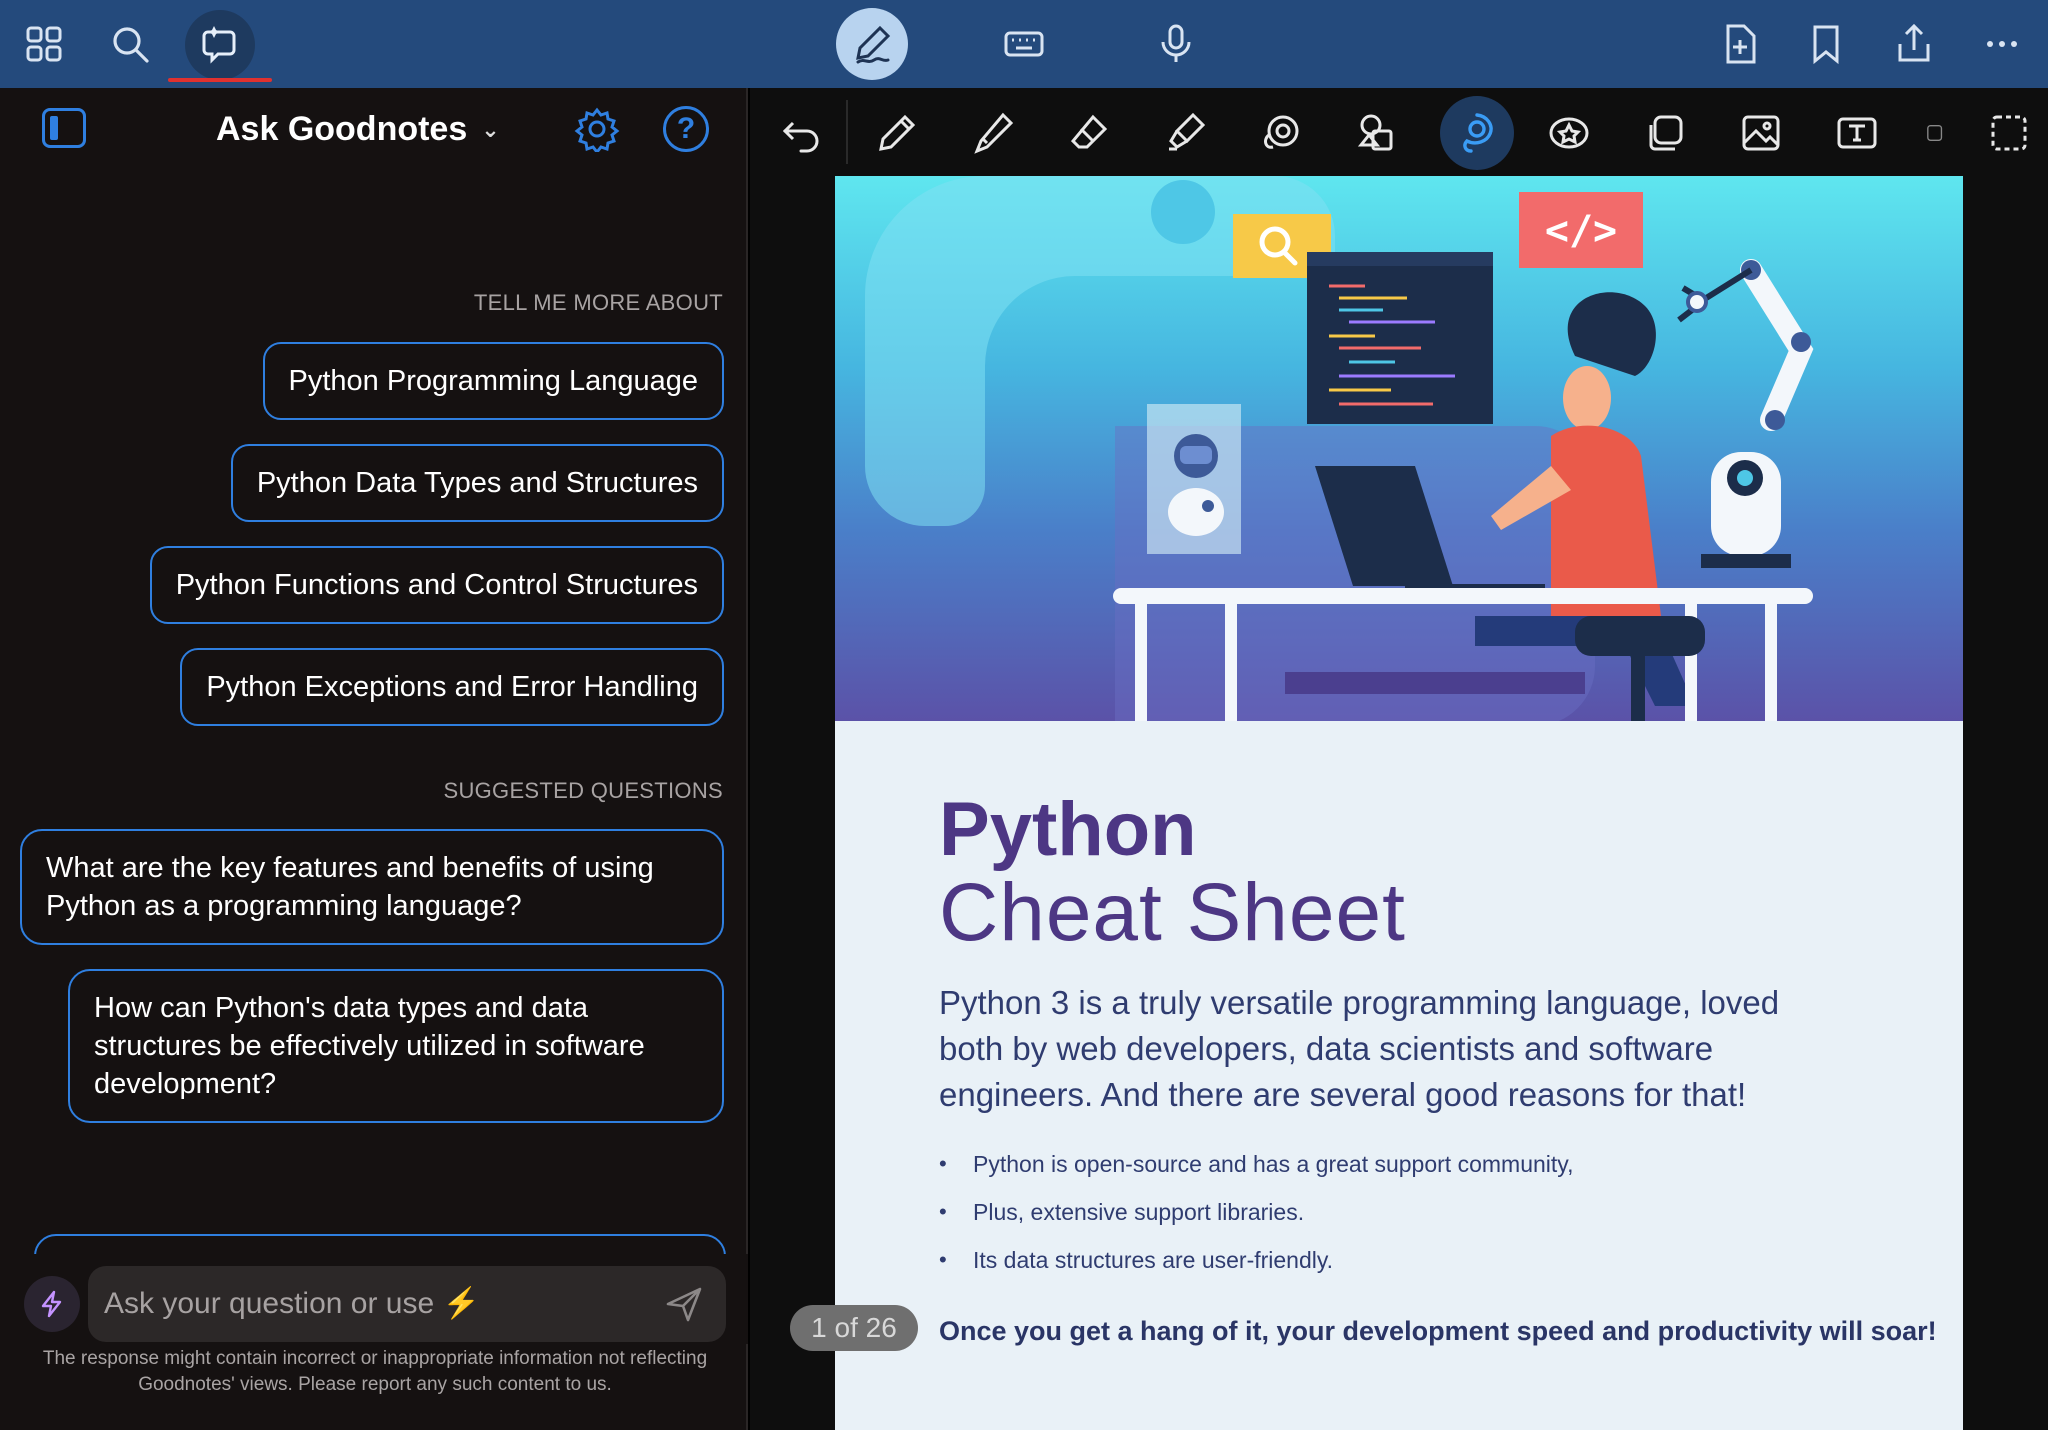  I want to click on highlighter-icon, so click(1185, 133).